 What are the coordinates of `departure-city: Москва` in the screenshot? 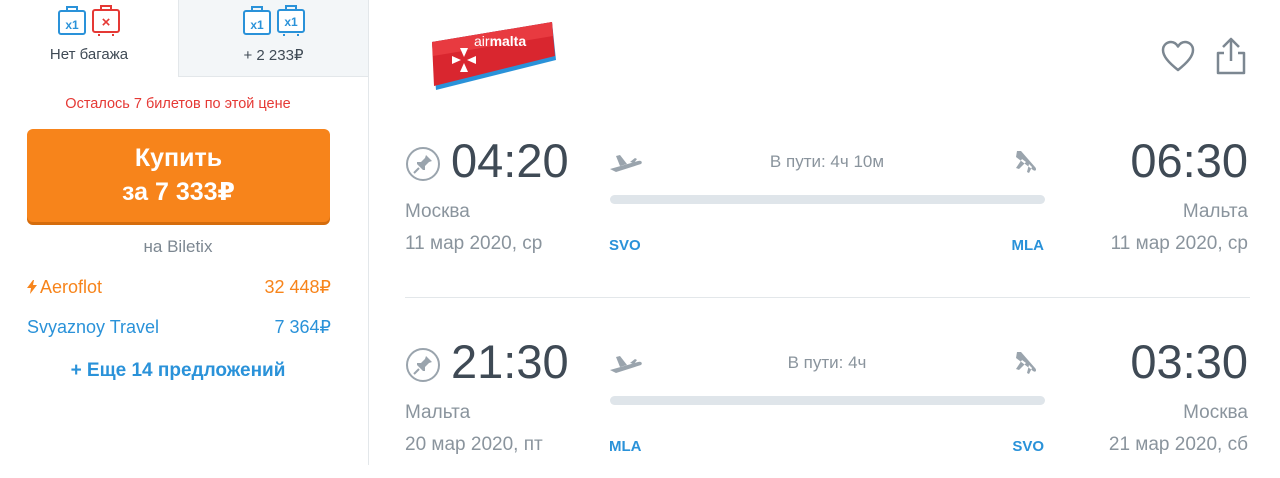 It's located at (437, 211).